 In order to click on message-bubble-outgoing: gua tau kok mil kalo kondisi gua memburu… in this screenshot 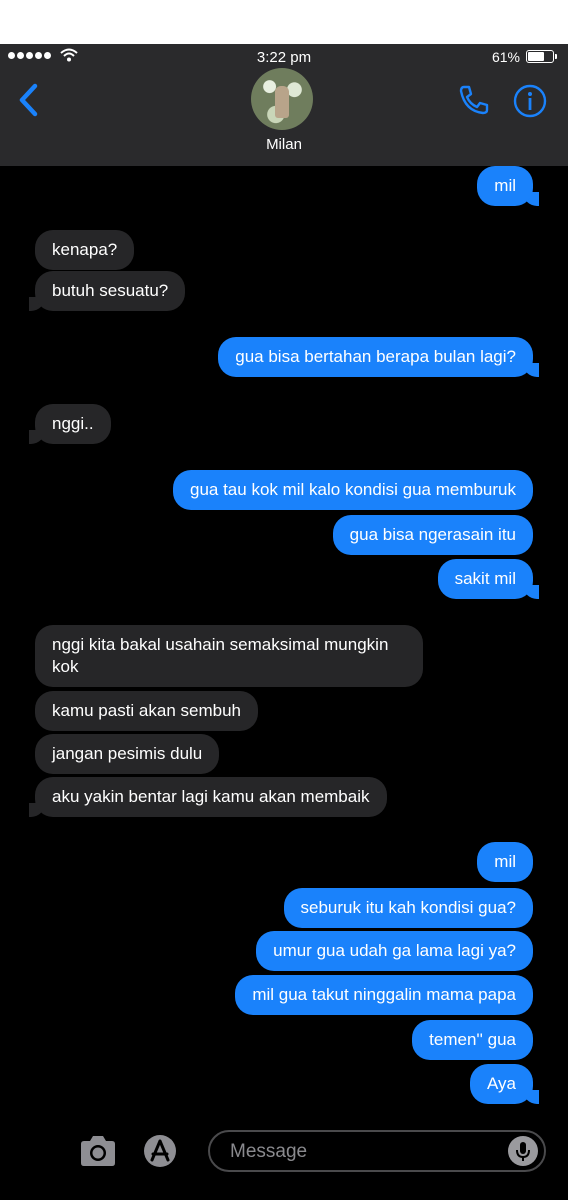, I will do `click(353, 490)`.